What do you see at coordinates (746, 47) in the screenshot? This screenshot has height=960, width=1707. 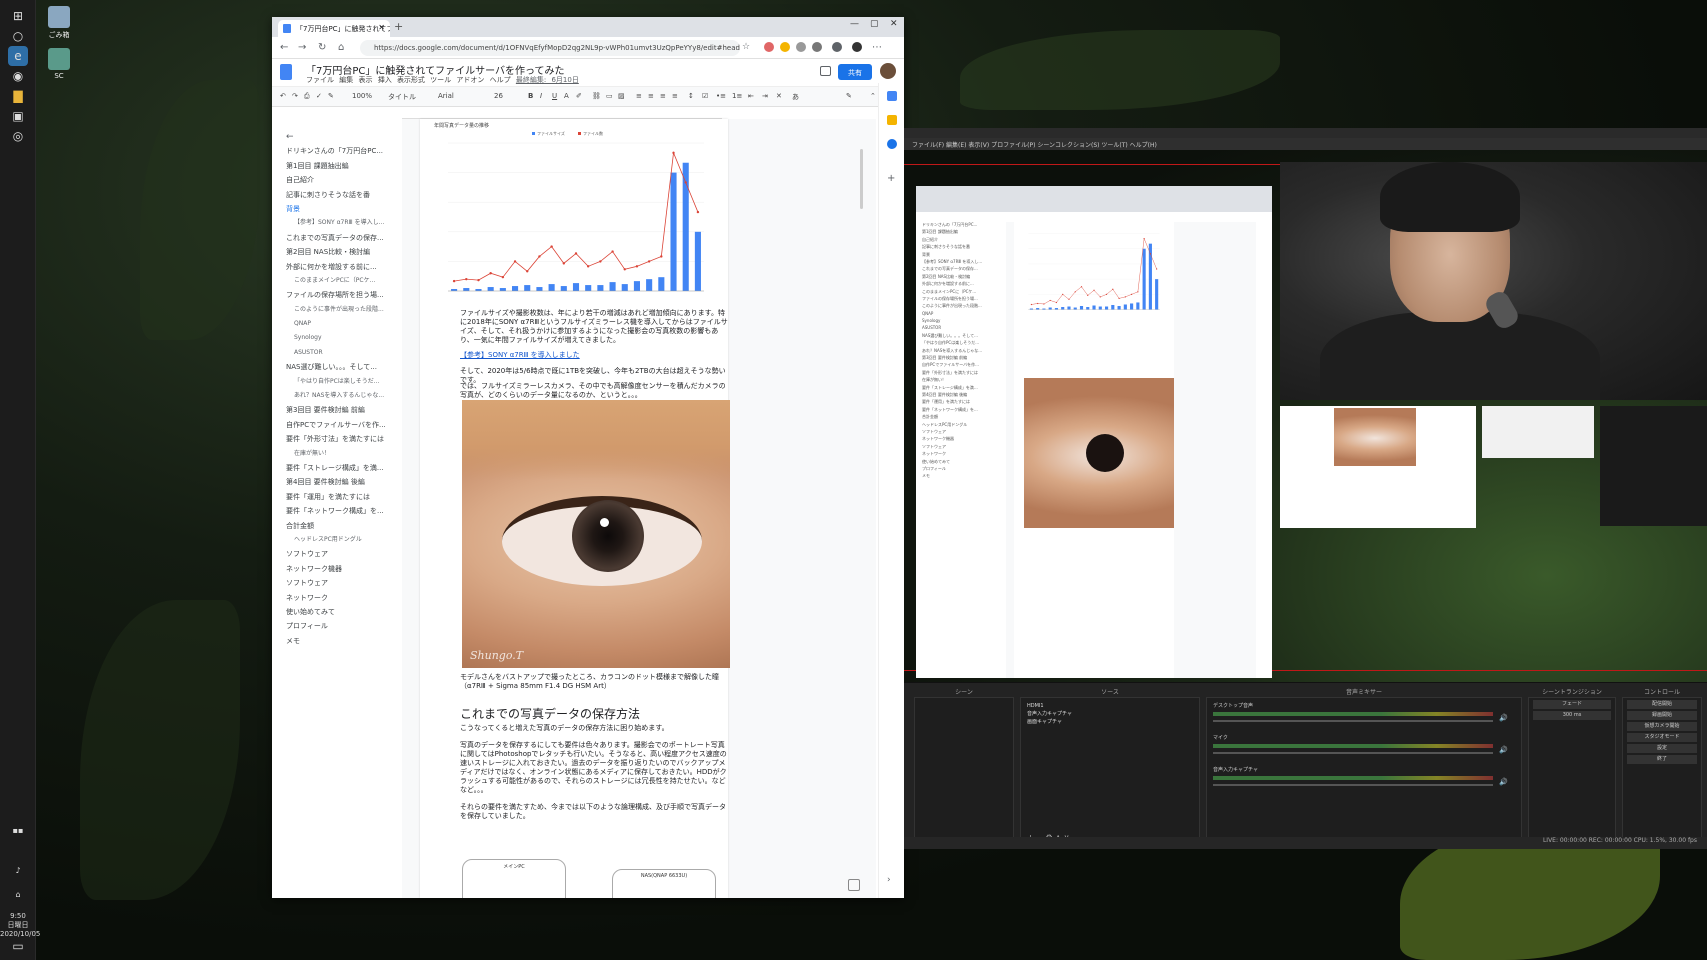 I see `bookmark-star-icon: ☆` at bounding box center [746, 47].